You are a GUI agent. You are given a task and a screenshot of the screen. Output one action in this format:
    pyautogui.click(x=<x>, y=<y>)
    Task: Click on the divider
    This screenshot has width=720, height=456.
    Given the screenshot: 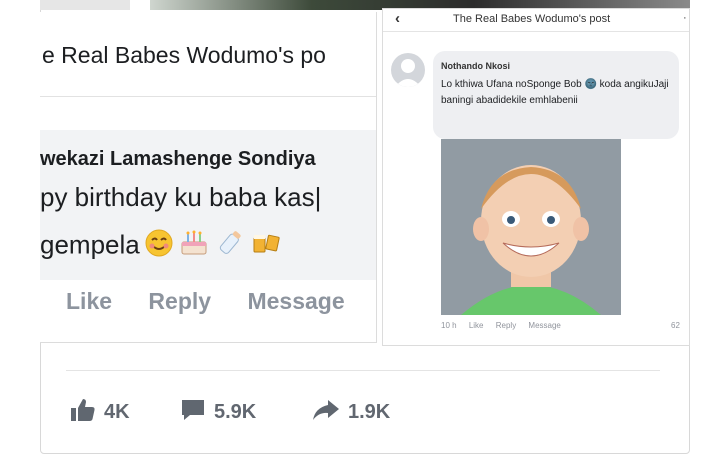 What is the action you would take?
    pyautogui.click(x=208, y=96)
    